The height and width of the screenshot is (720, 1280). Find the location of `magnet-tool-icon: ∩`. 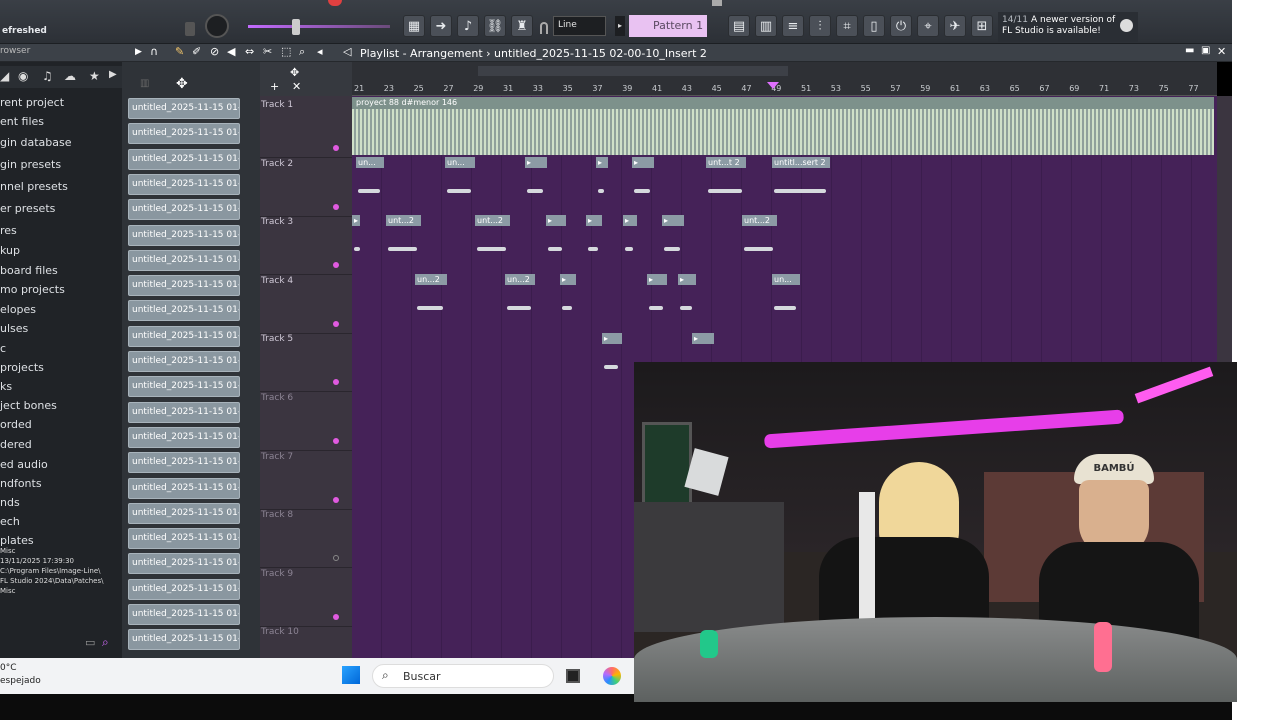

magnet-tool-icon: ∩ is located at coordinates (154, 51).